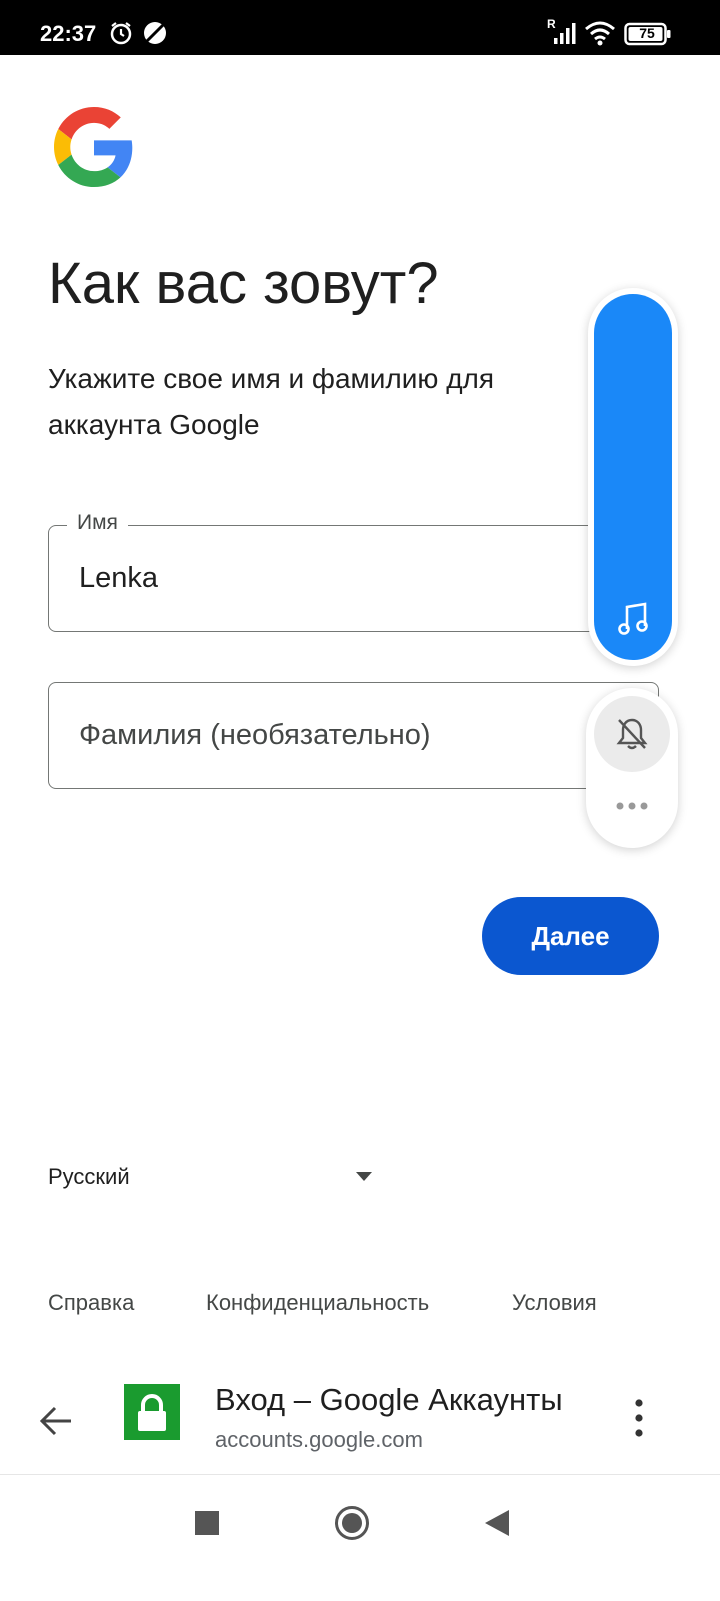 This screenshot has width=720, height=1601. What do you see at coordinates (152, 1412) in the screenshot?
I see `lock-icon` at bounding box center [152, 1412].